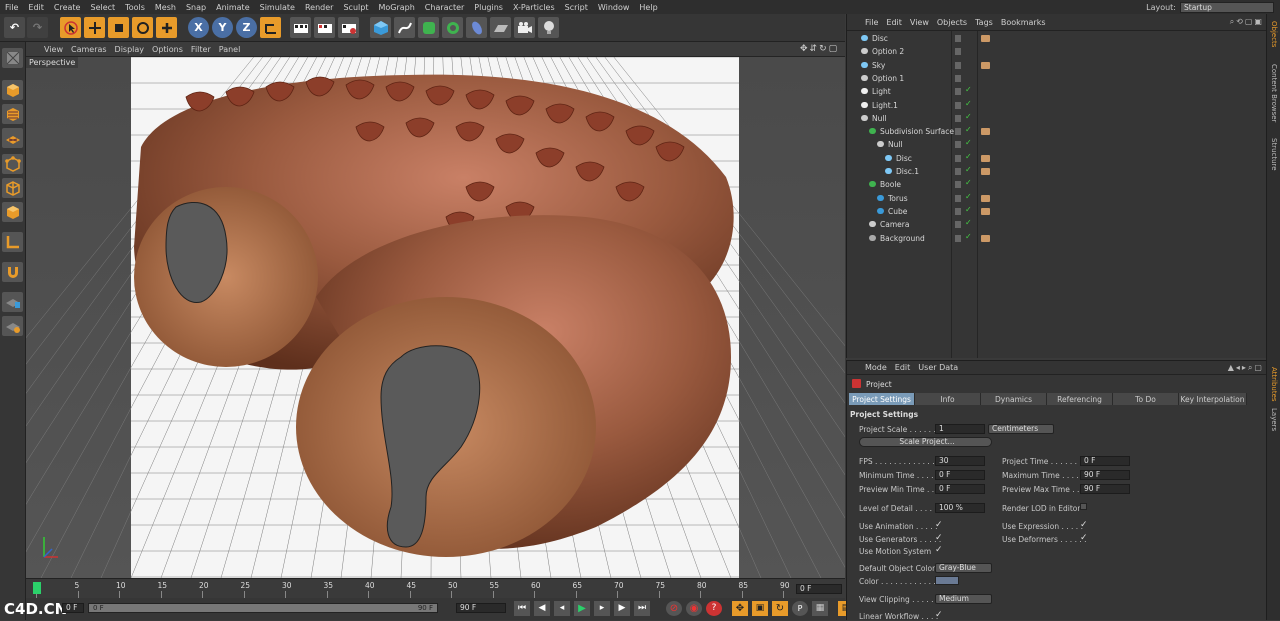 The width and height of the screenshot is (1280, 621). What do you see at coordinates (73, 608) in the screenshot?
I see `min-frame-field: 0 F` at bounding box center [73, 608].